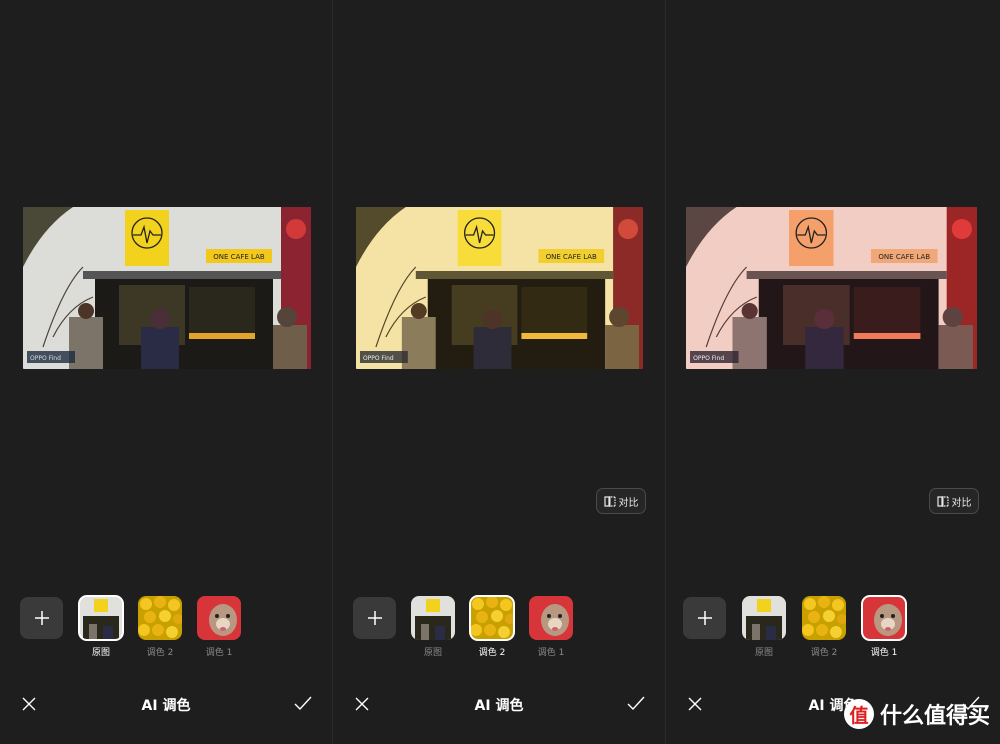  What do you see at coordinates (934, 716) in the screenshot?
I see `watermark-text: 什么值得买` at bounding box center [934, 716].